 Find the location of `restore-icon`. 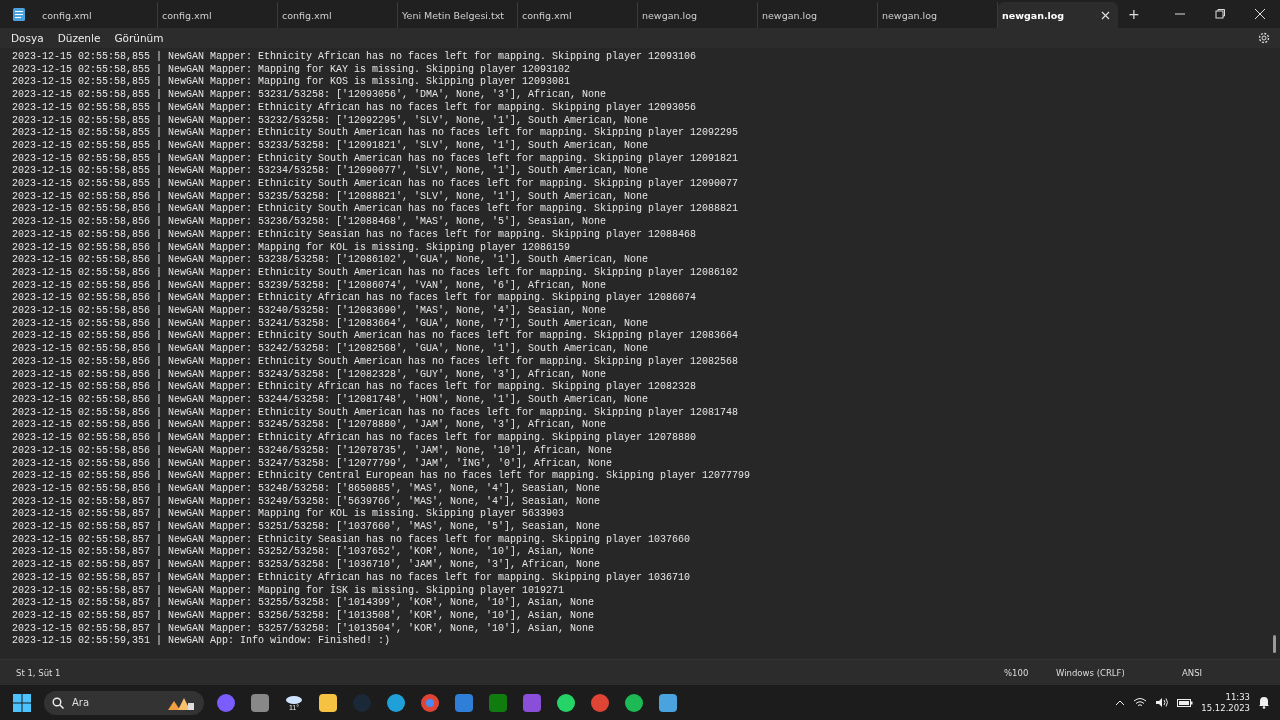

restore-icon is located at coordinates (1220, 14).